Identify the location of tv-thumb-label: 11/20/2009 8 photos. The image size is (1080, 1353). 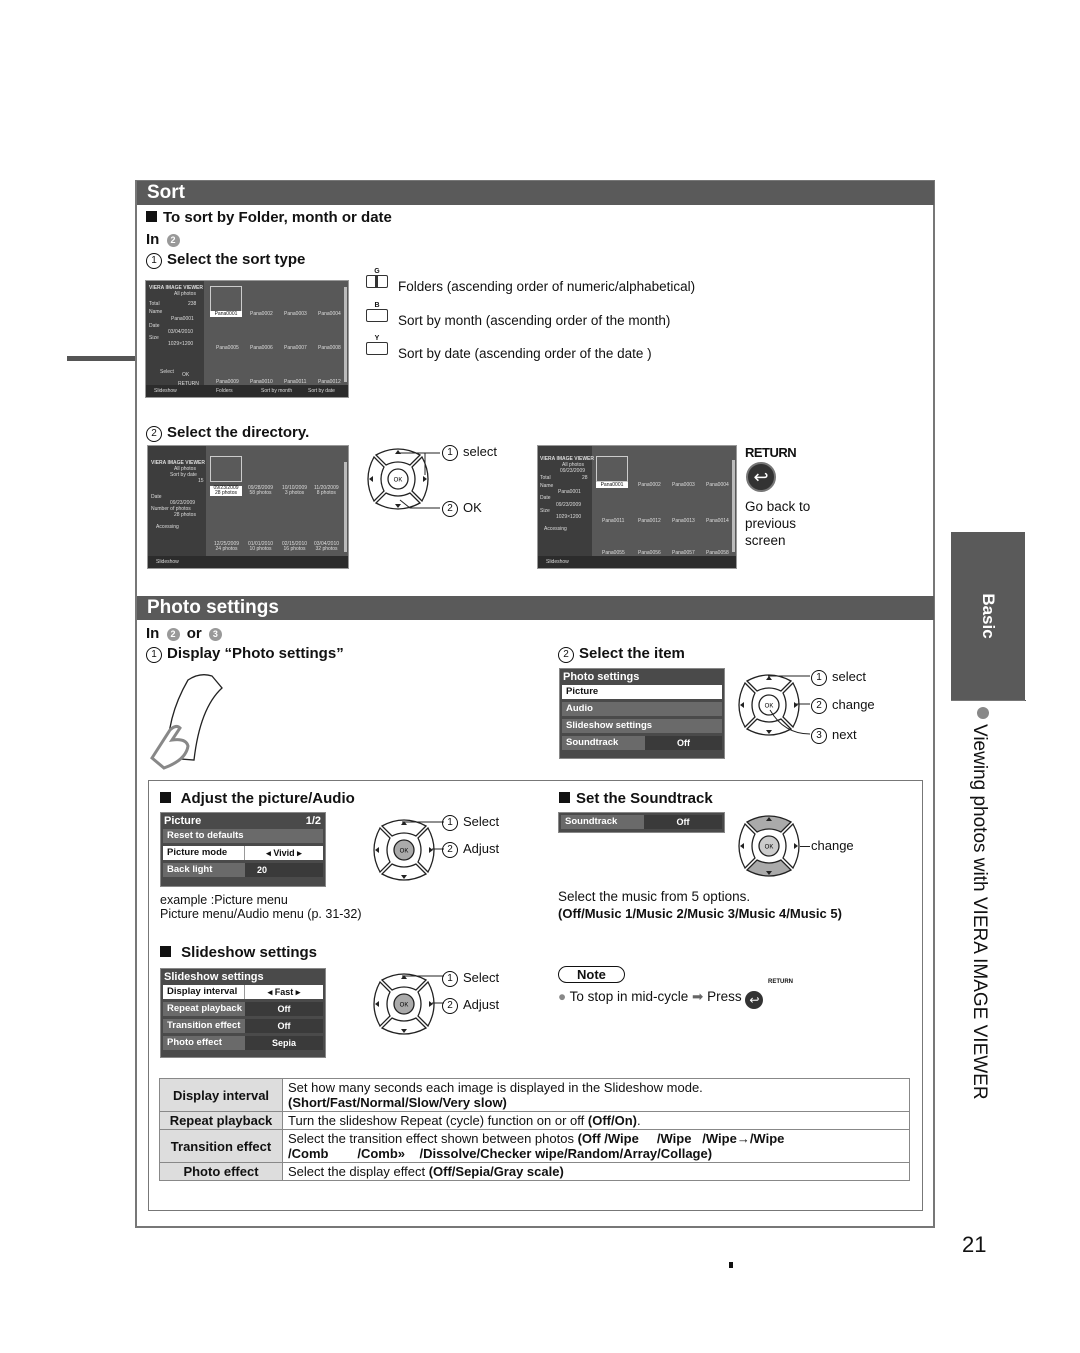
(326, 491).